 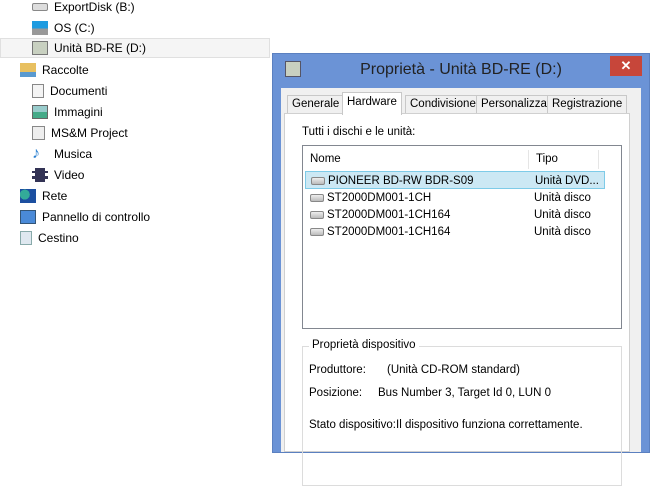 I want to click on tab-registrazione: Registrazione, so click(x=587, y=104).